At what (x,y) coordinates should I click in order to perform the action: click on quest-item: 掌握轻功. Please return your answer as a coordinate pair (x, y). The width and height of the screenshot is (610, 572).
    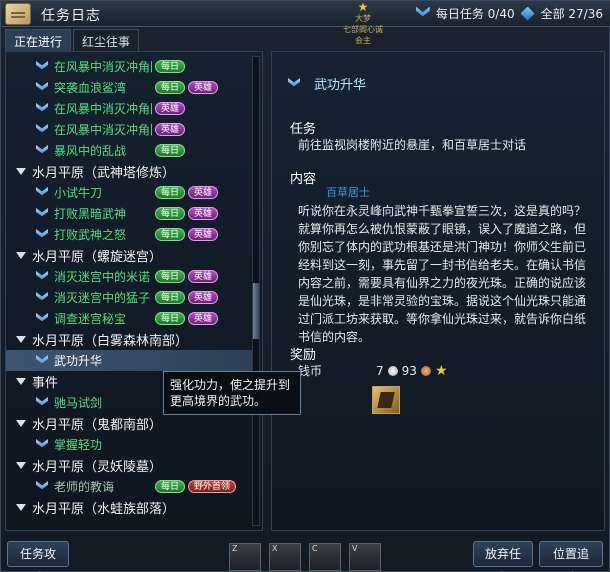
    Looking at the image, I should click on (130, 444).